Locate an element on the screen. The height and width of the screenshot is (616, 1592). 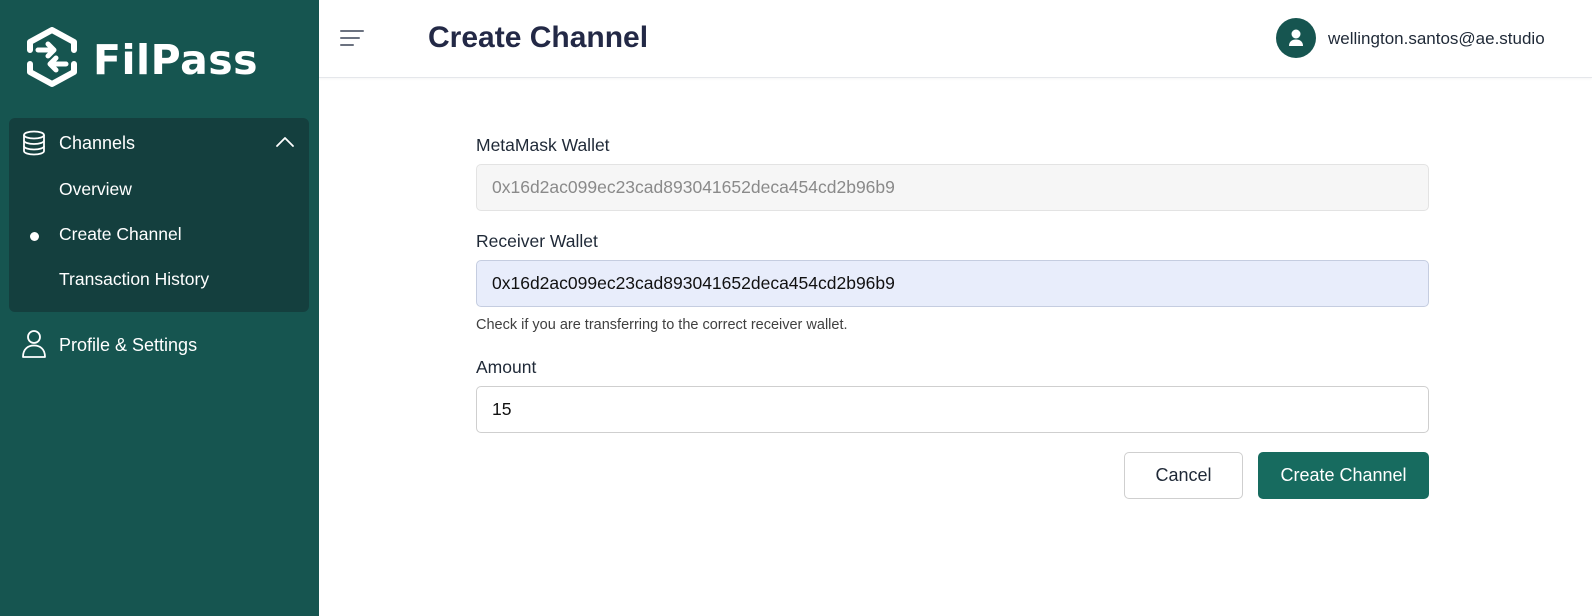
sidebar-item-overview: Overview is located at coordinates (159, 189).